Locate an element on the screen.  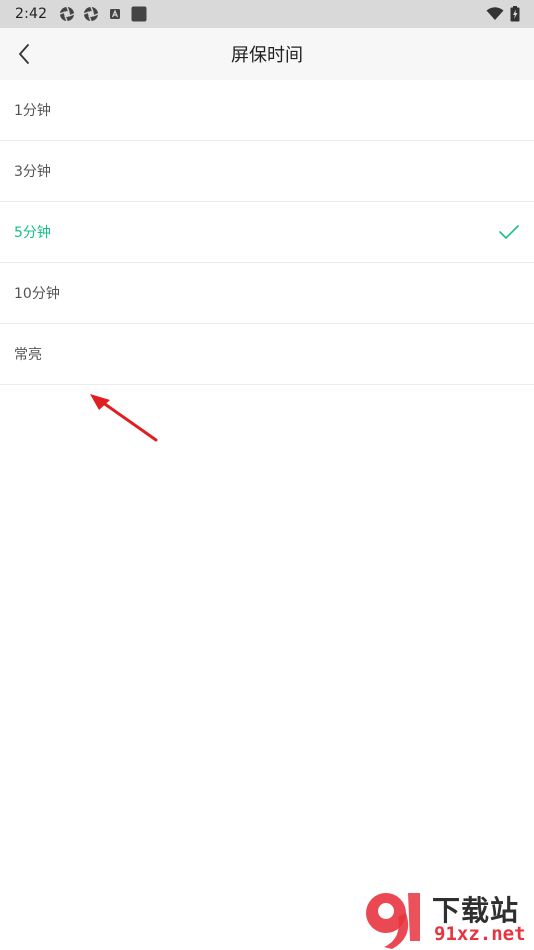
status-time: 2:42 is located at coordinates (31, 14).